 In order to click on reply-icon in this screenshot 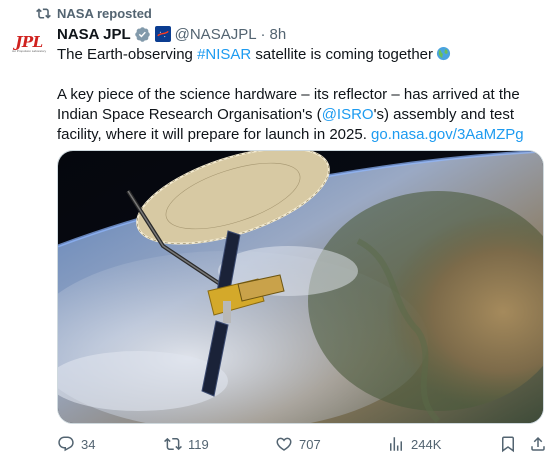, I will do `click(66, 444)`.